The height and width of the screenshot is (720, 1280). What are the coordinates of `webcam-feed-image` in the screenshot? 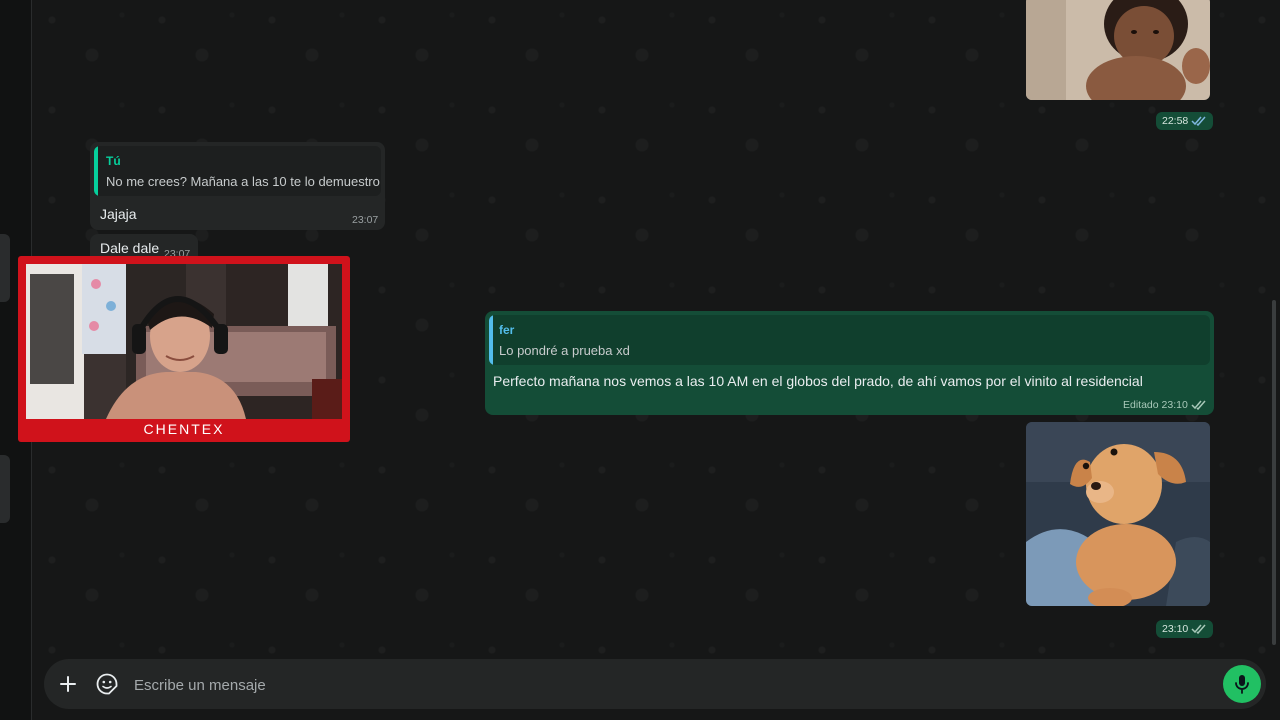 It's located at (184, 341).